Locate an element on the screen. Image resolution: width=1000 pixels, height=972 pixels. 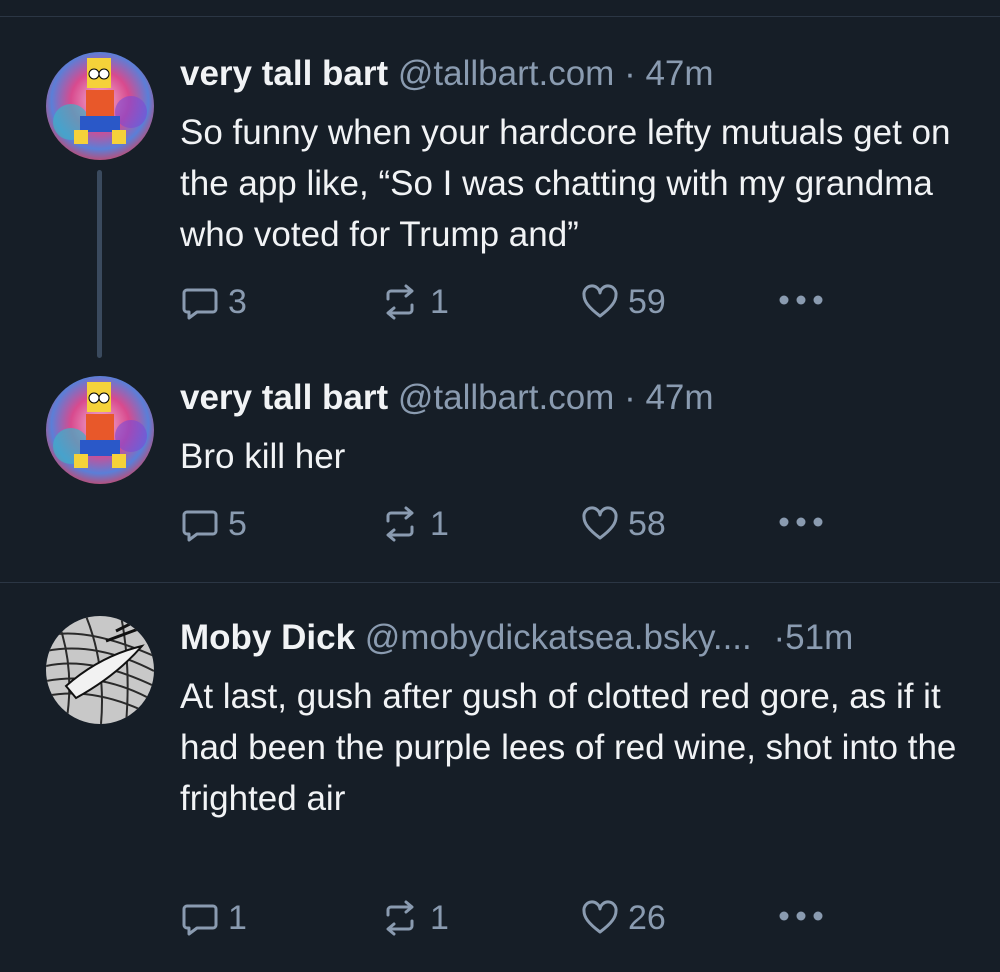
reply-button: 3 is located at coordinates (213, 302).